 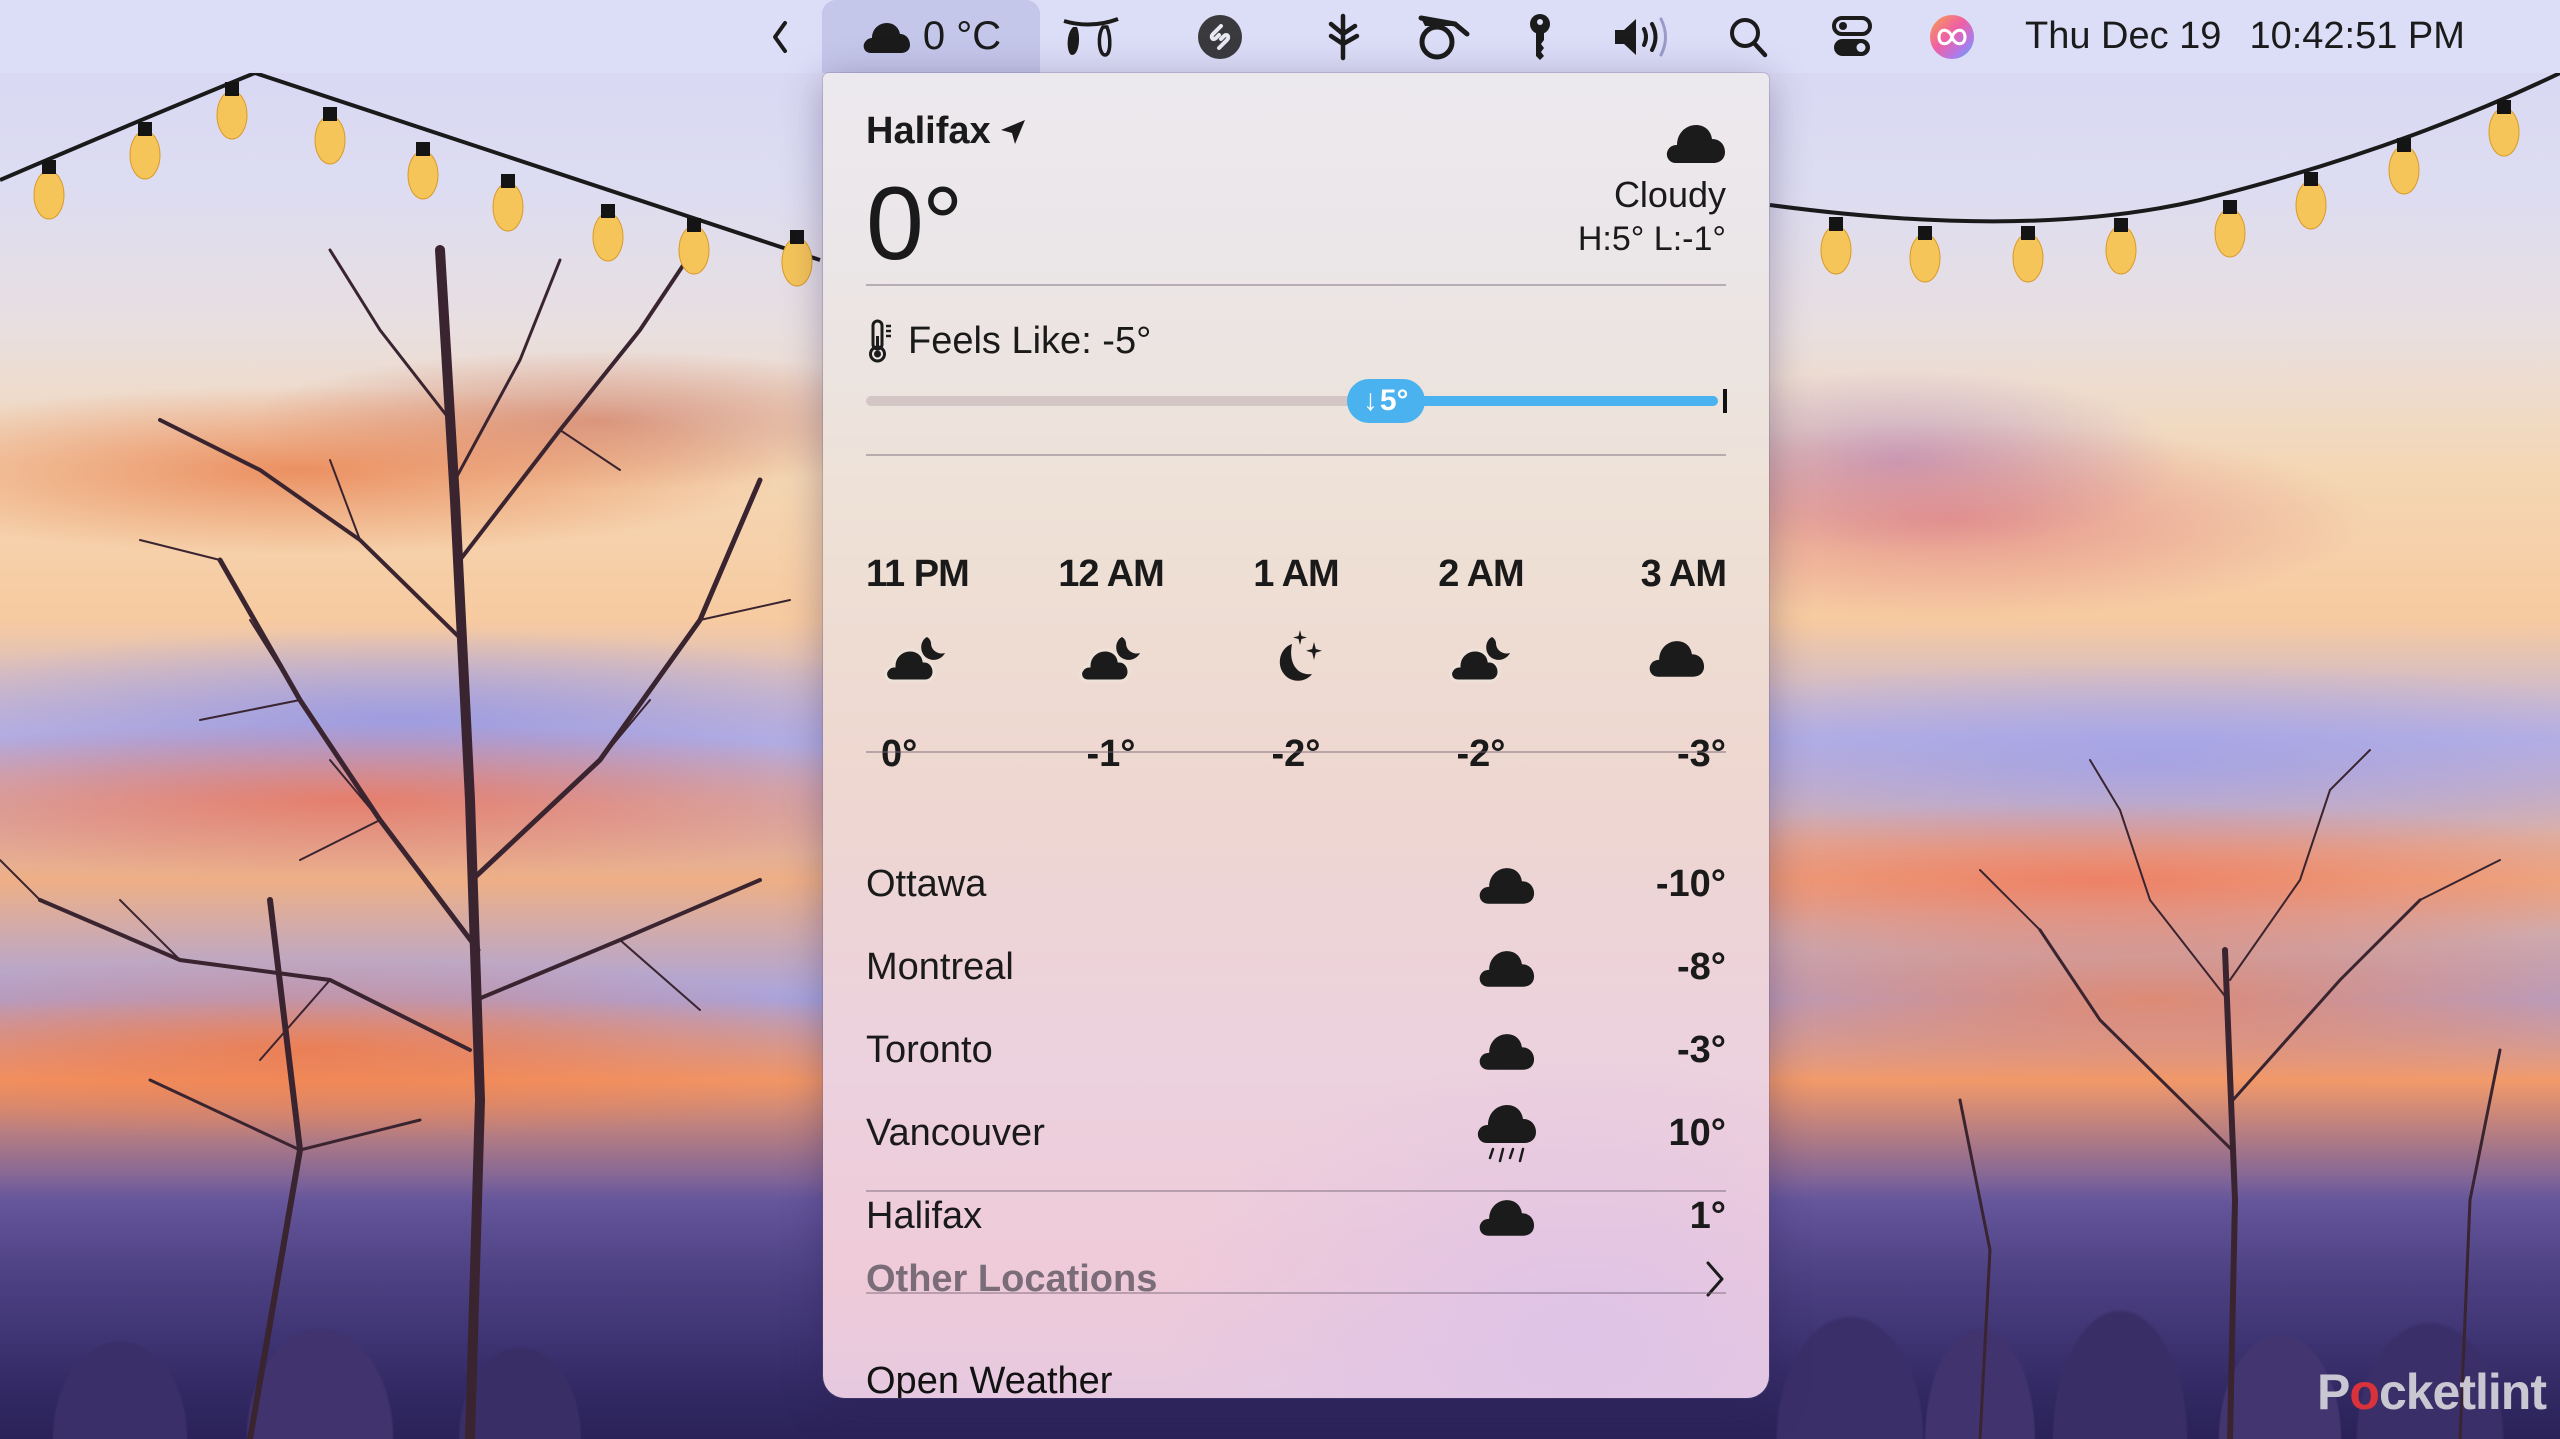 What do you see at coordinates (940, 967) in the screenshot?
I see `location-name: Montreal` at bounding box center [940, 967].